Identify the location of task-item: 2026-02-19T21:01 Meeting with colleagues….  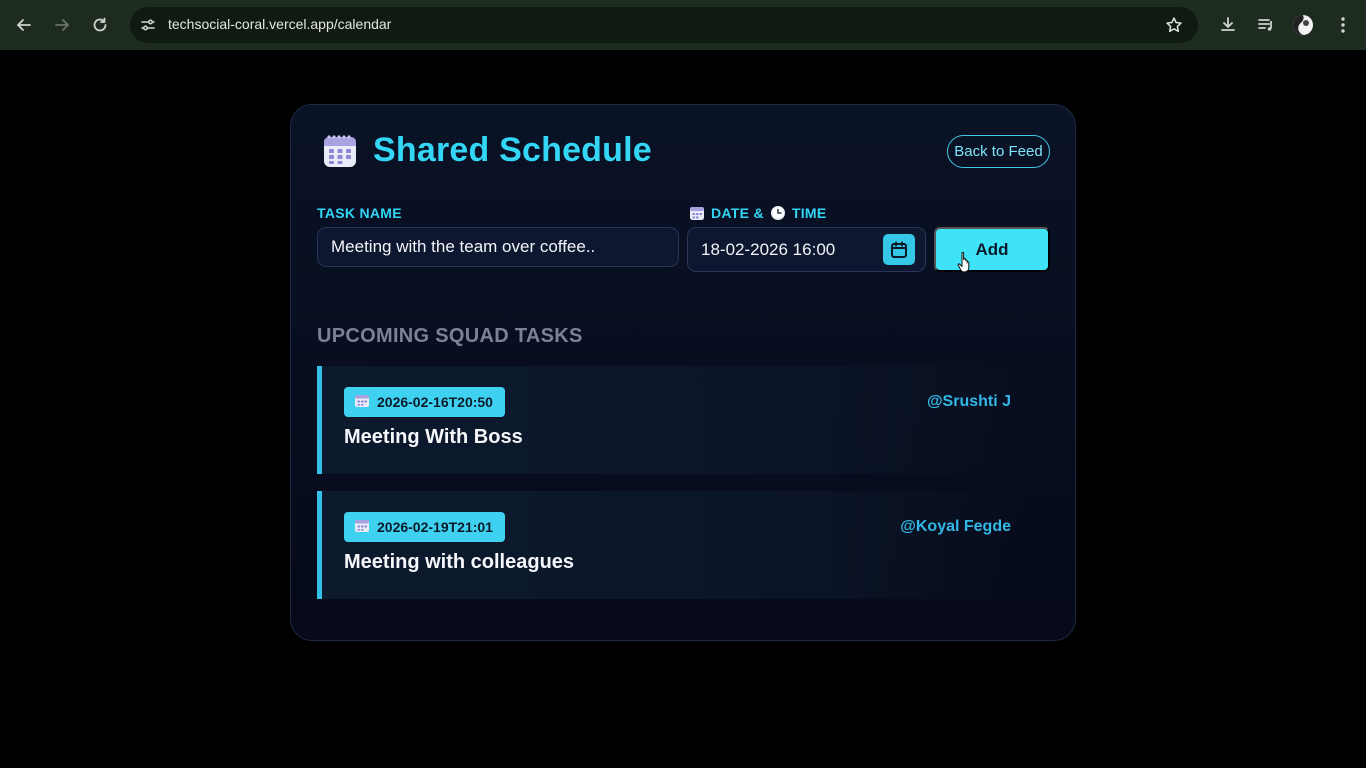
(673, 545).